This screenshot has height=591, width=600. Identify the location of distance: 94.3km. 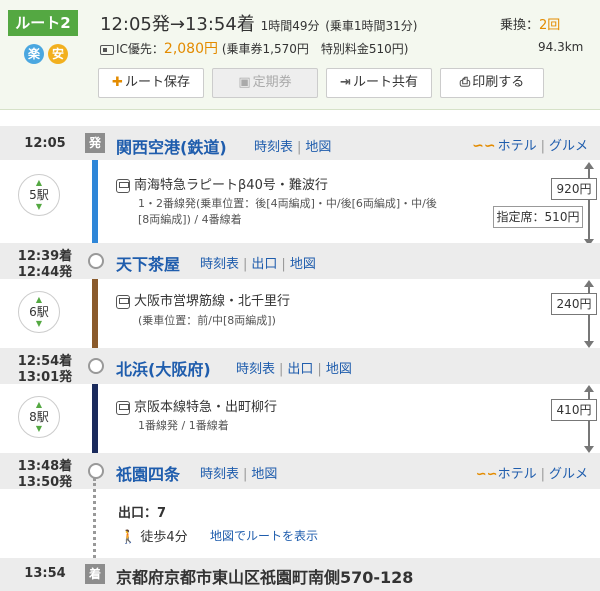
(561, 47).